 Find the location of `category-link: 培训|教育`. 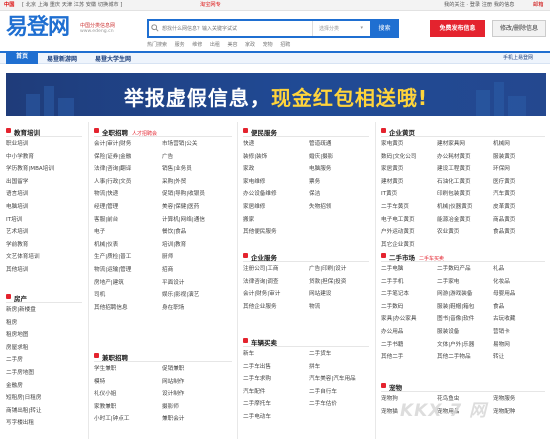

category-link: 培训|教育 is located at coordinates (174, 245).